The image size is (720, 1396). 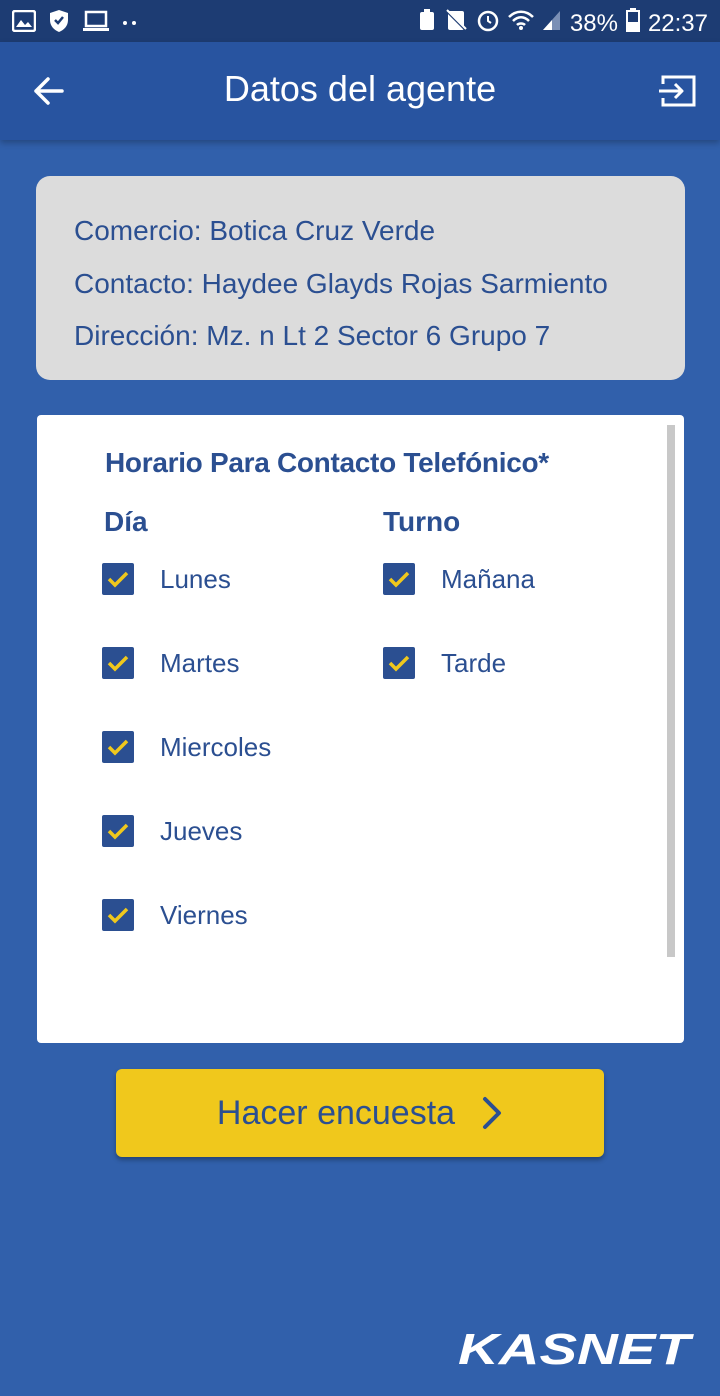 What do you see at coordinates (671, 691) in the screenshot?
I see `scrollbar` at bounding box center [671, 691].